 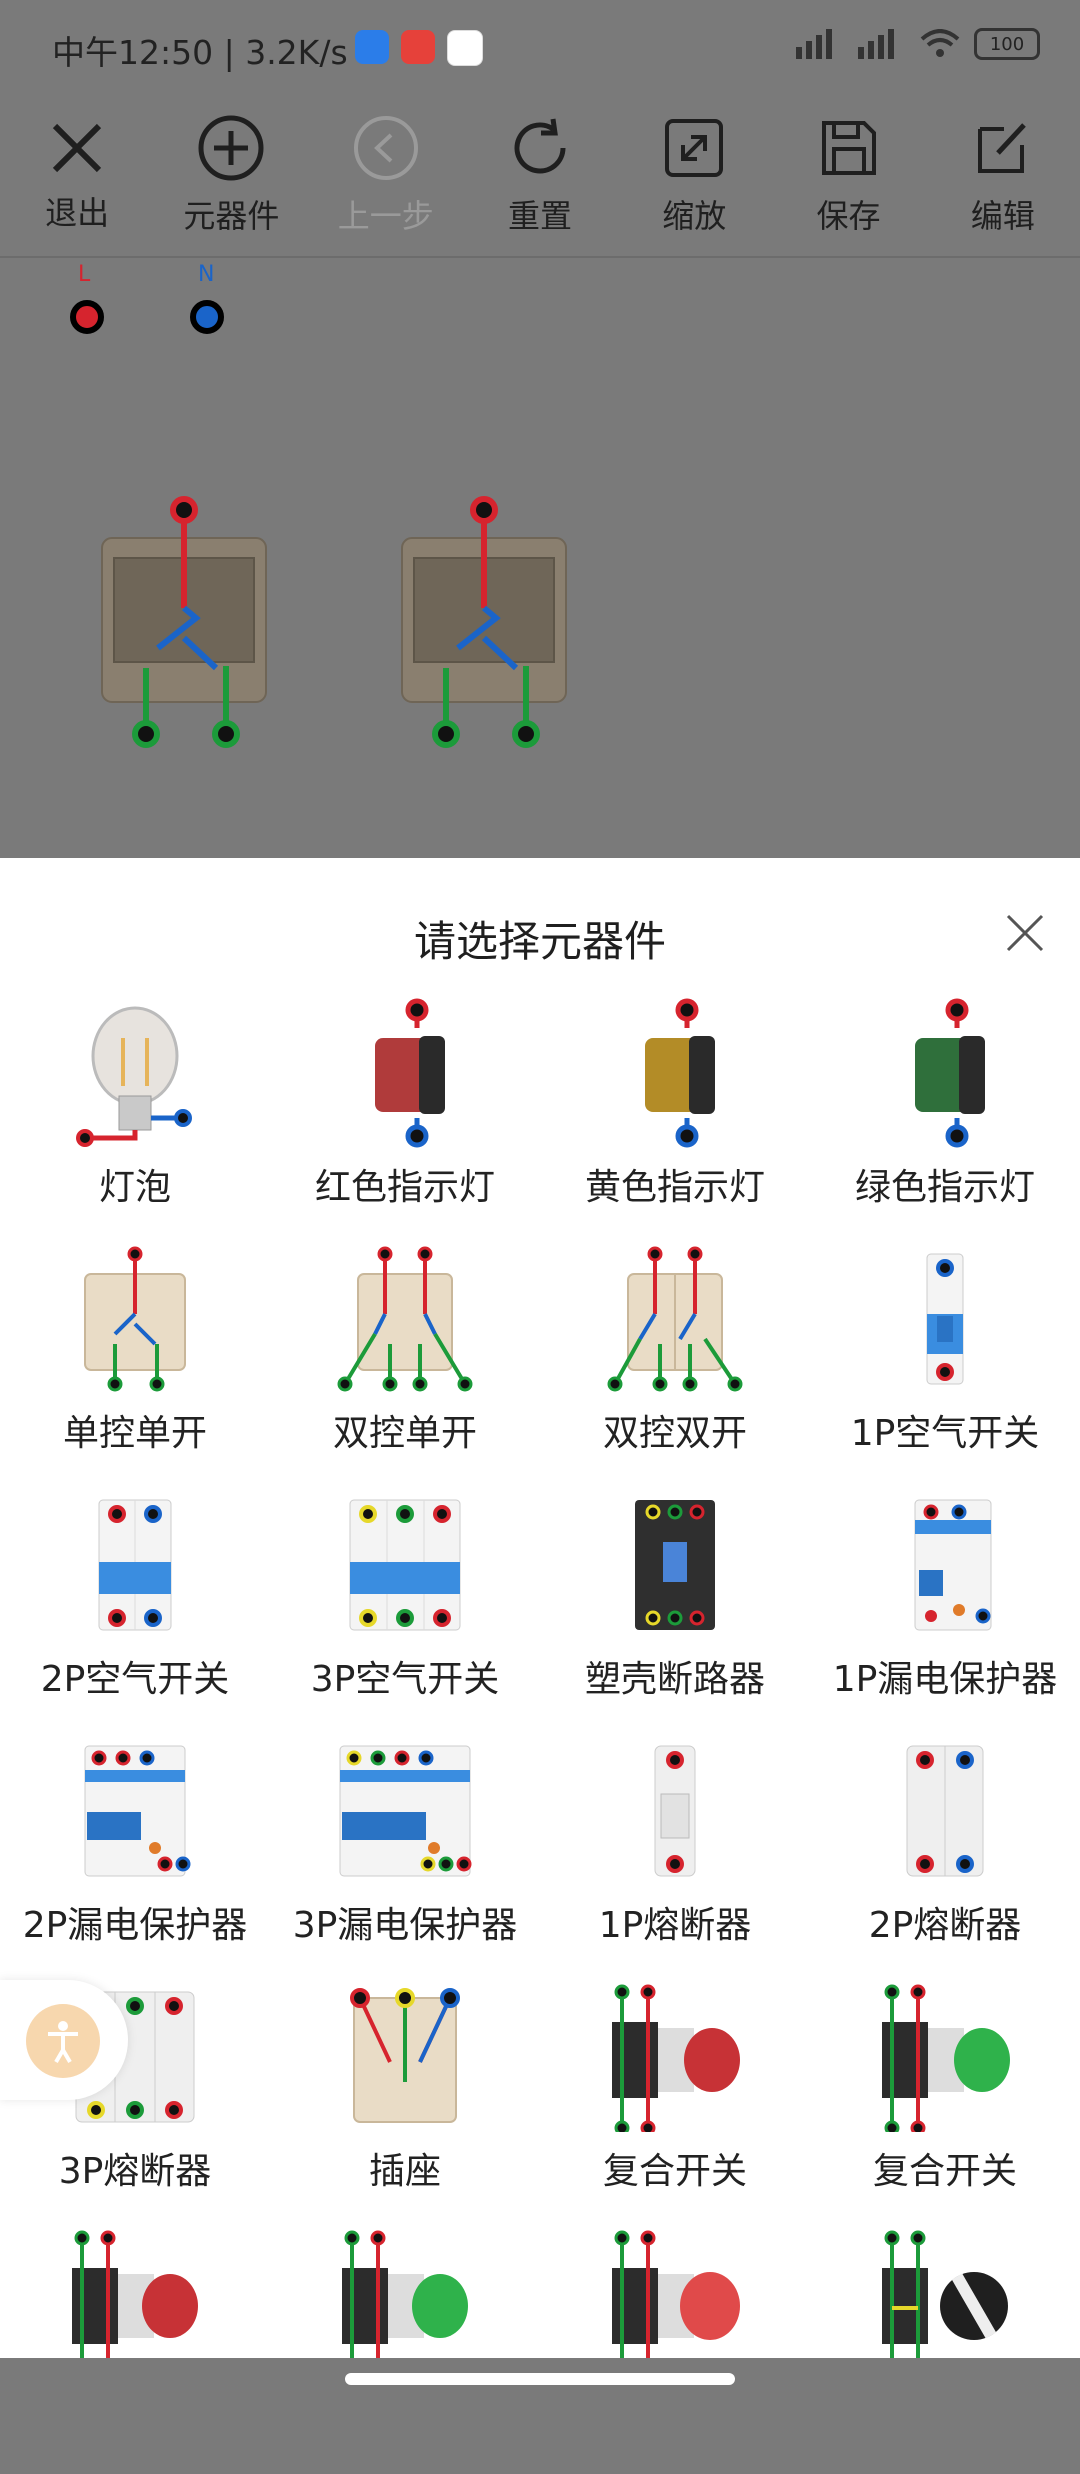 I want to click on component-item: 2P熔断器, so click(x=945, y=1859).